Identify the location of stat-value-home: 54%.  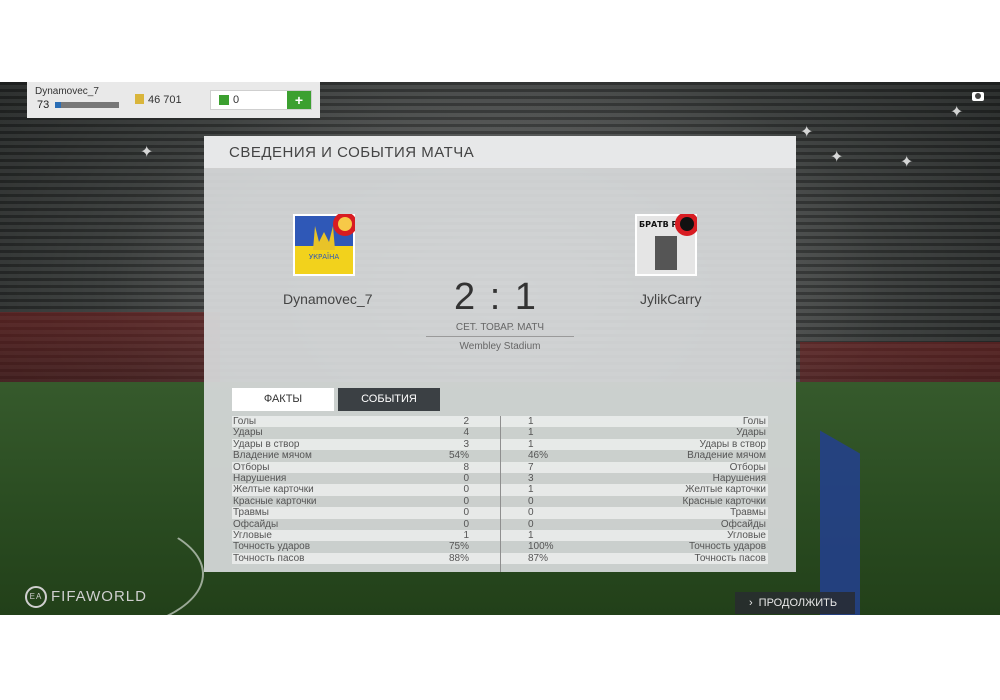
(458, 456).